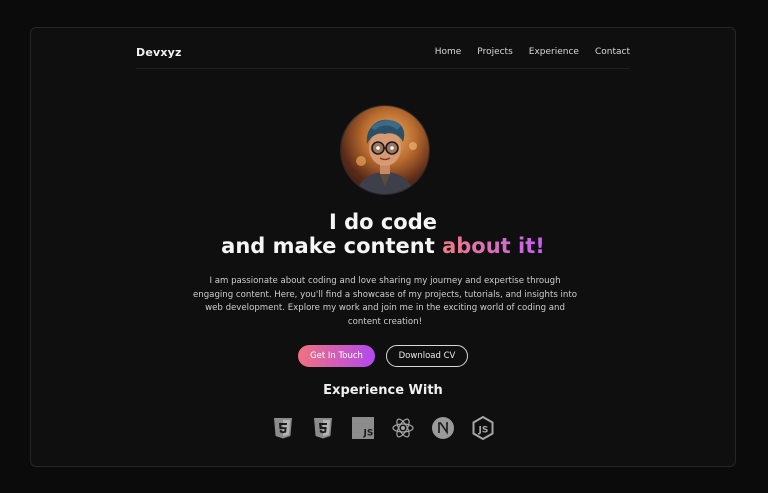 The height and width of the screenshot is (493, 768). I want to click on css3-icon, so click(323, 428).